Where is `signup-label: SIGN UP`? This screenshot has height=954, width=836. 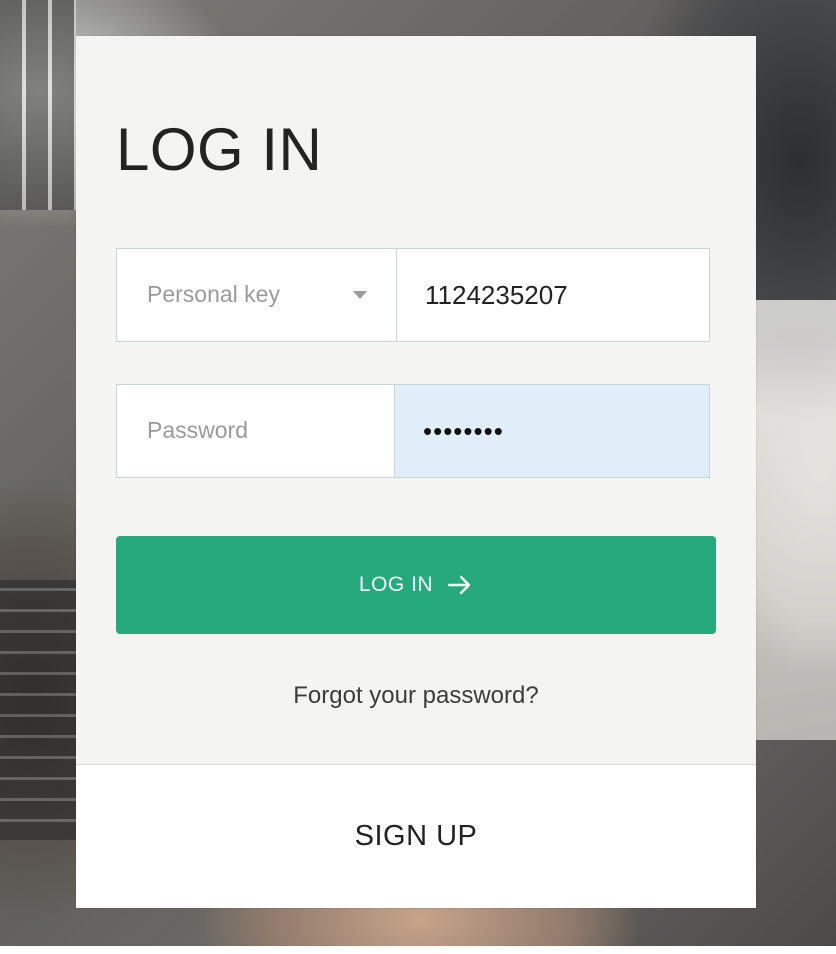 signup-label: SIGN UP is located at coordinates (416, 836).